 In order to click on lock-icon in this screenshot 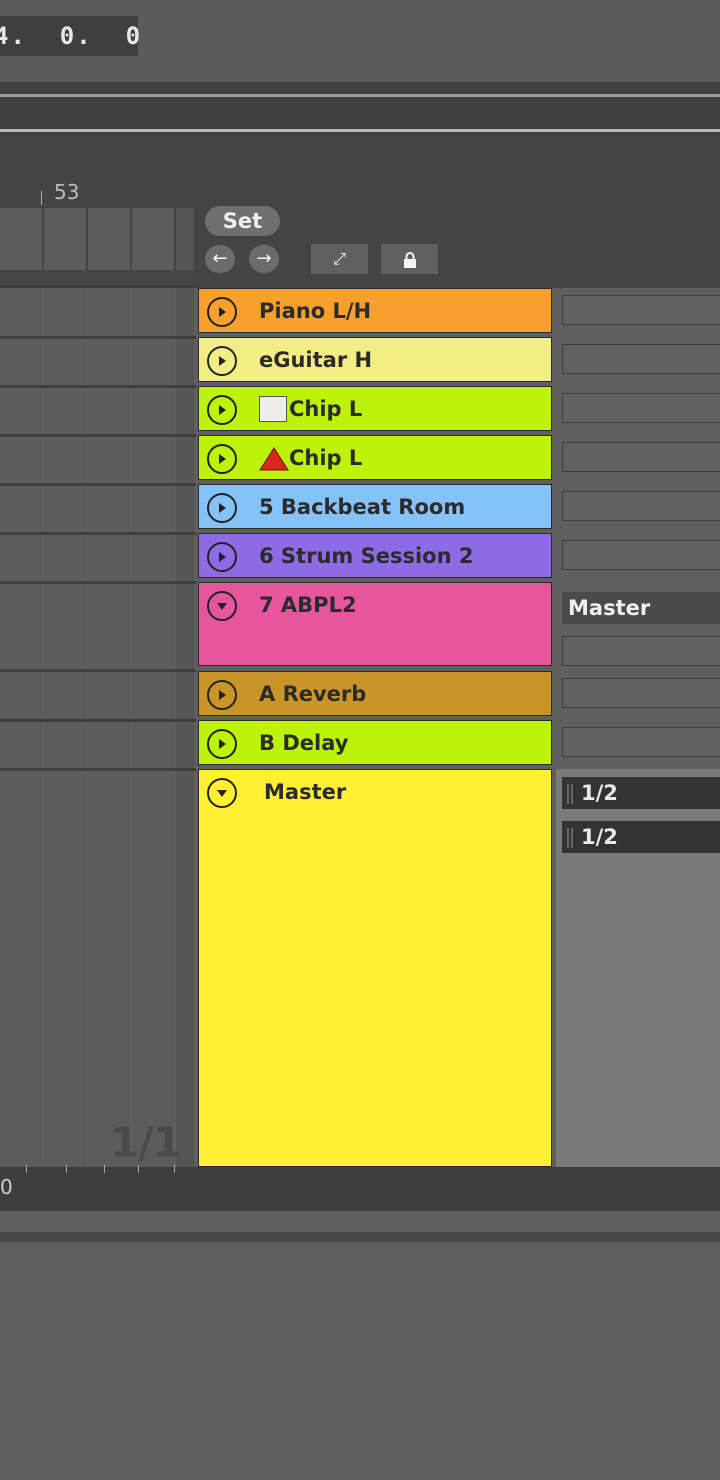, I will do `click(409, 259)`.